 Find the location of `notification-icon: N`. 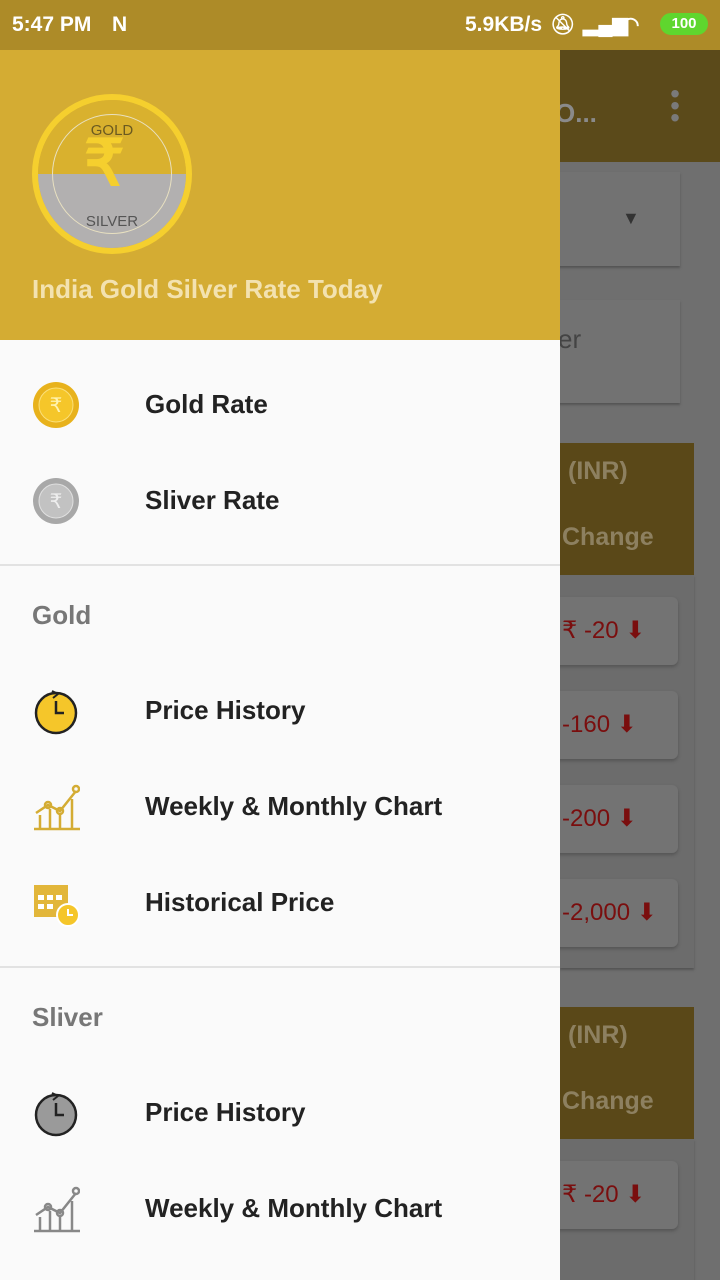

notification-icon: N is located at coordinates (120, 24).